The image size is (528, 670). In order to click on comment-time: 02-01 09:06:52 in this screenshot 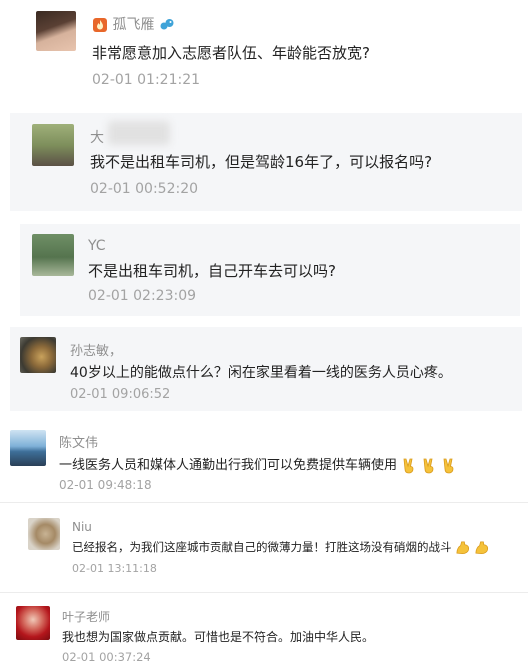, I will do `click(120, 394)`.